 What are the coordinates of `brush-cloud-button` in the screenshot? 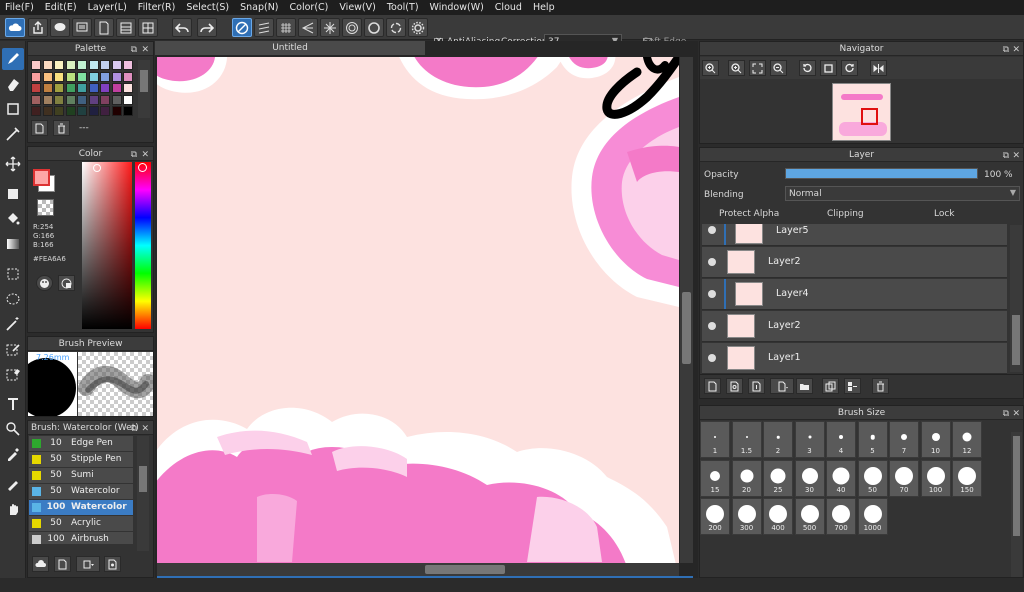 It's located at (40, 564).